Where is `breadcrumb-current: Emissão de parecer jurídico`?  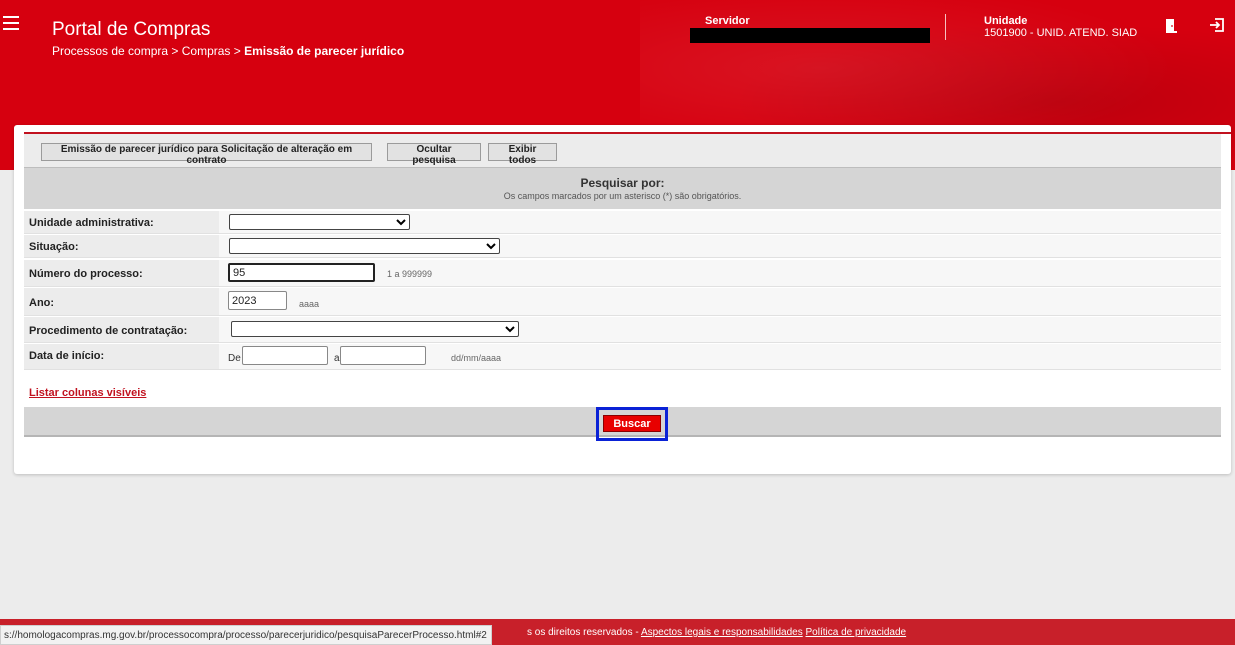 breadcrumb-current: Emissão de parecer jurídico is located at coordinates (324, 51).